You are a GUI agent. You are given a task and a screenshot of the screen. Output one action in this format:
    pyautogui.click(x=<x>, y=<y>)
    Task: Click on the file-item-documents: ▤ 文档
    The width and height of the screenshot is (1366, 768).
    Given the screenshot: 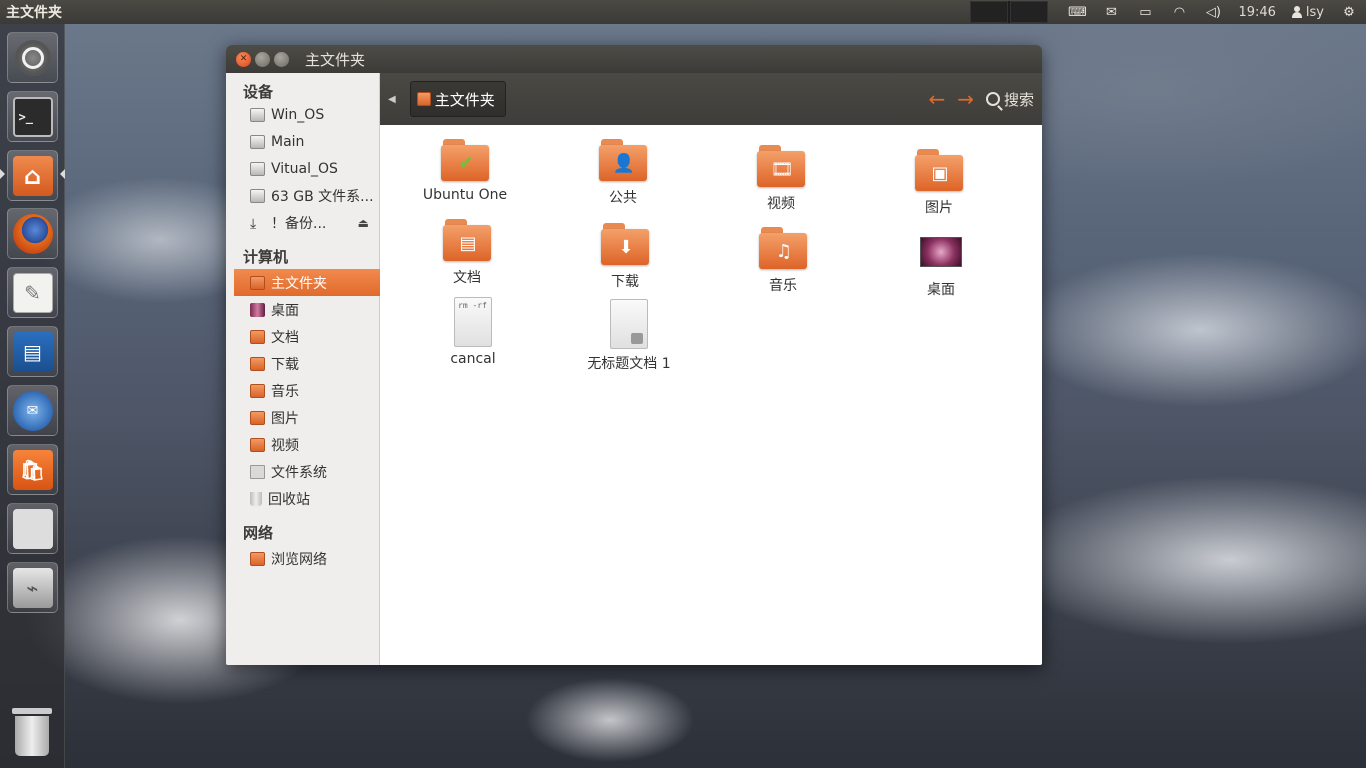 What is the action you would take?
    pyautogui.click(x=467, y=252)
    